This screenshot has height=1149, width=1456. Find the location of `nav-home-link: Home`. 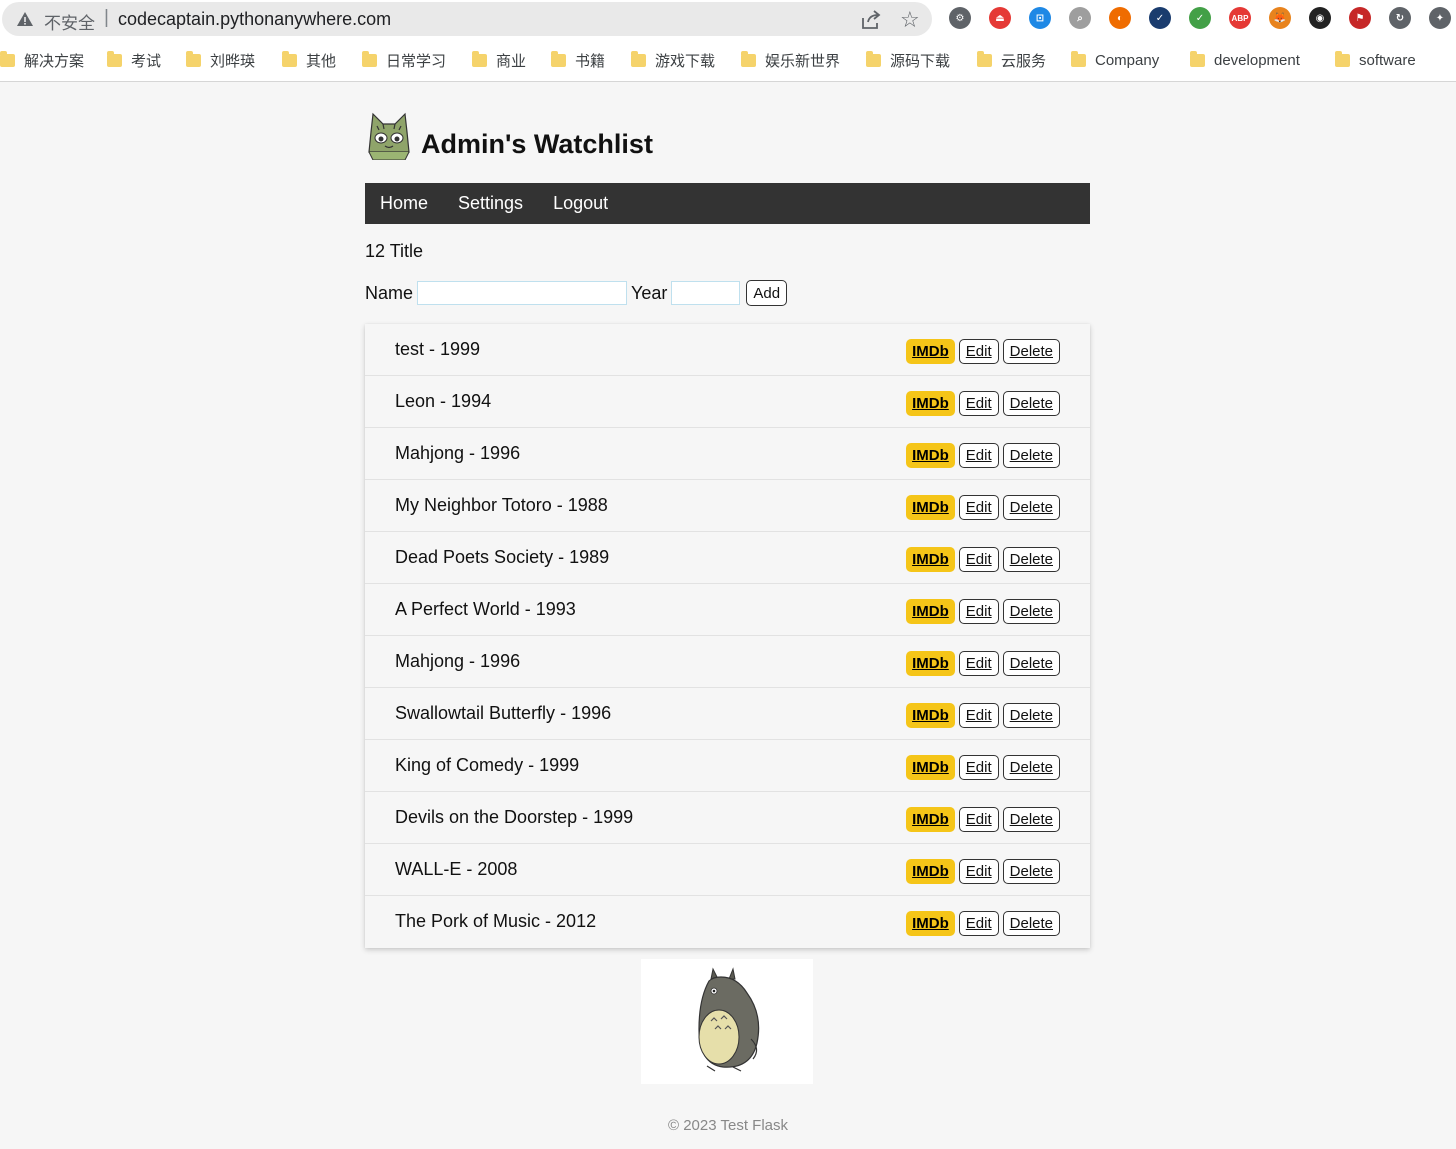

nav-home-link: Home is located at coordinates (404, 203).